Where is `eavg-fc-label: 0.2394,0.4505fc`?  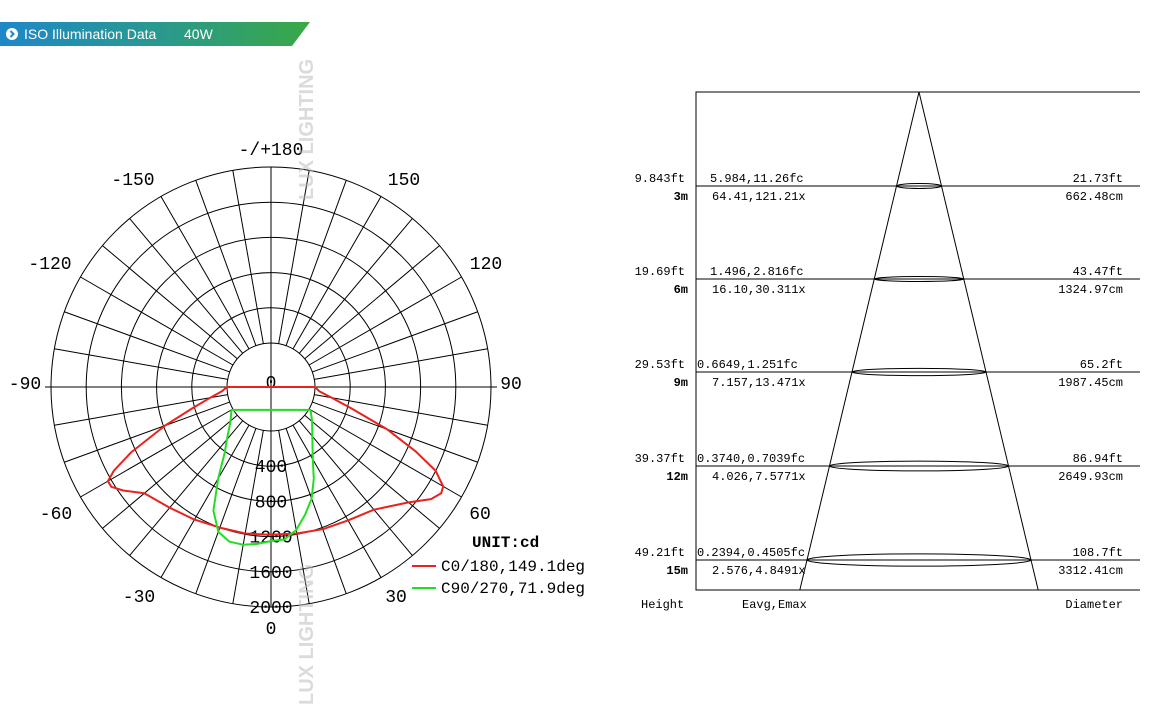 eavg-fc-label: 0.2394,0.4505fc is located at coordinates (751, 553).